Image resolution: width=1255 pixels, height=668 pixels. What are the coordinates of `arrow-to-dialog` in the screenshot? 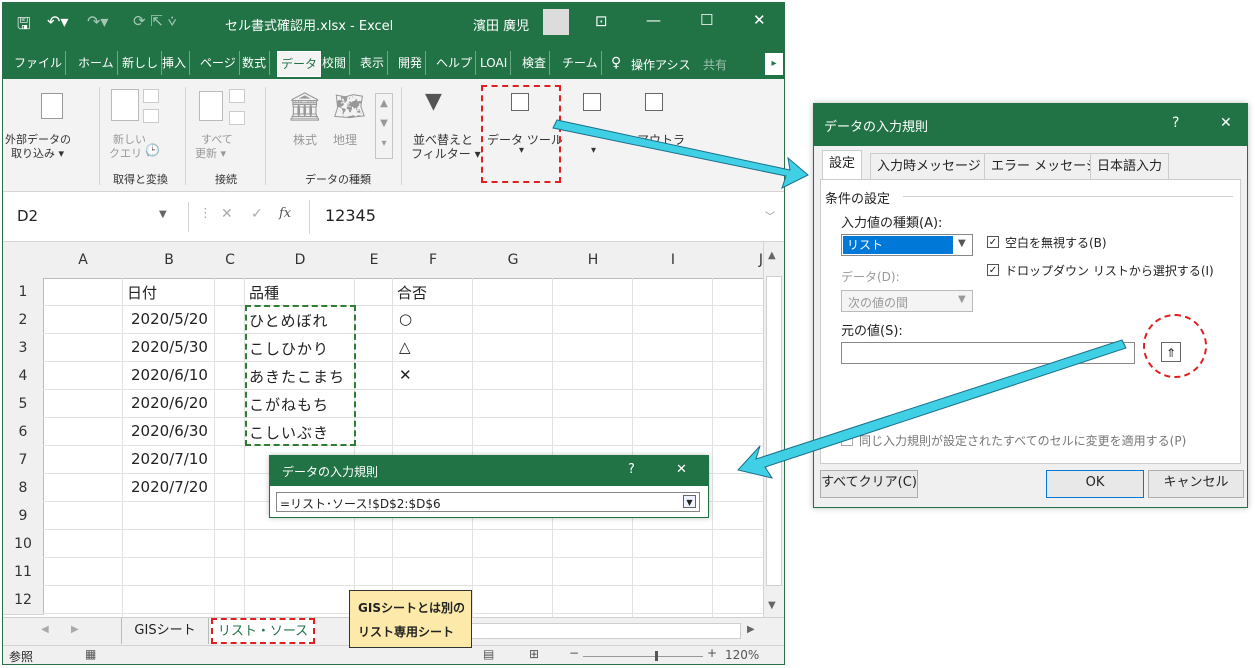 It's located at (680, 154).